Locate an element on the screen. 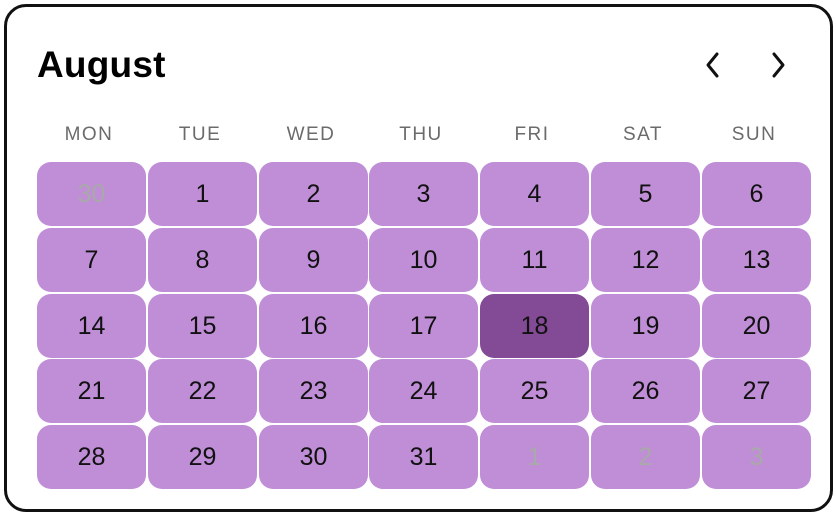  day-cell: 6 is located at coordinates (756, 194).